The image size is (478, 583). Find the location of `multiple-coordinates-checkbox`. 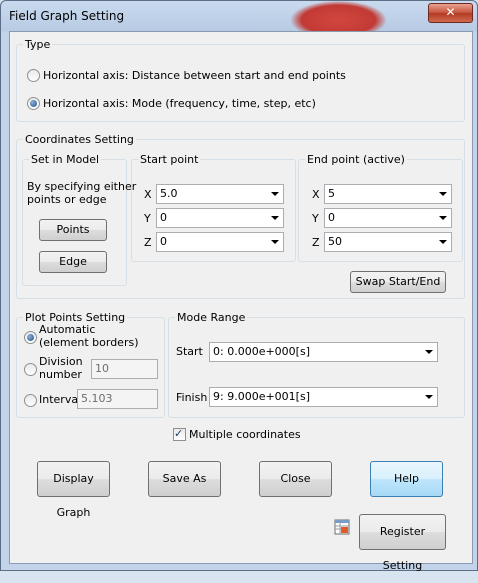

multiple-coordinates-checkbox is located at coordinates (179, 434).